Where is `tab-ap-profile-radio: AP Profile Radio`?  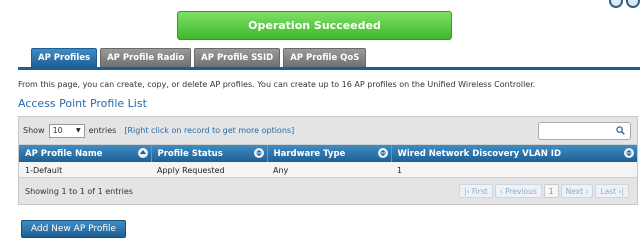 tab-ap-profile-radio: AP Profile Radio is located at coordinates (146, 57).